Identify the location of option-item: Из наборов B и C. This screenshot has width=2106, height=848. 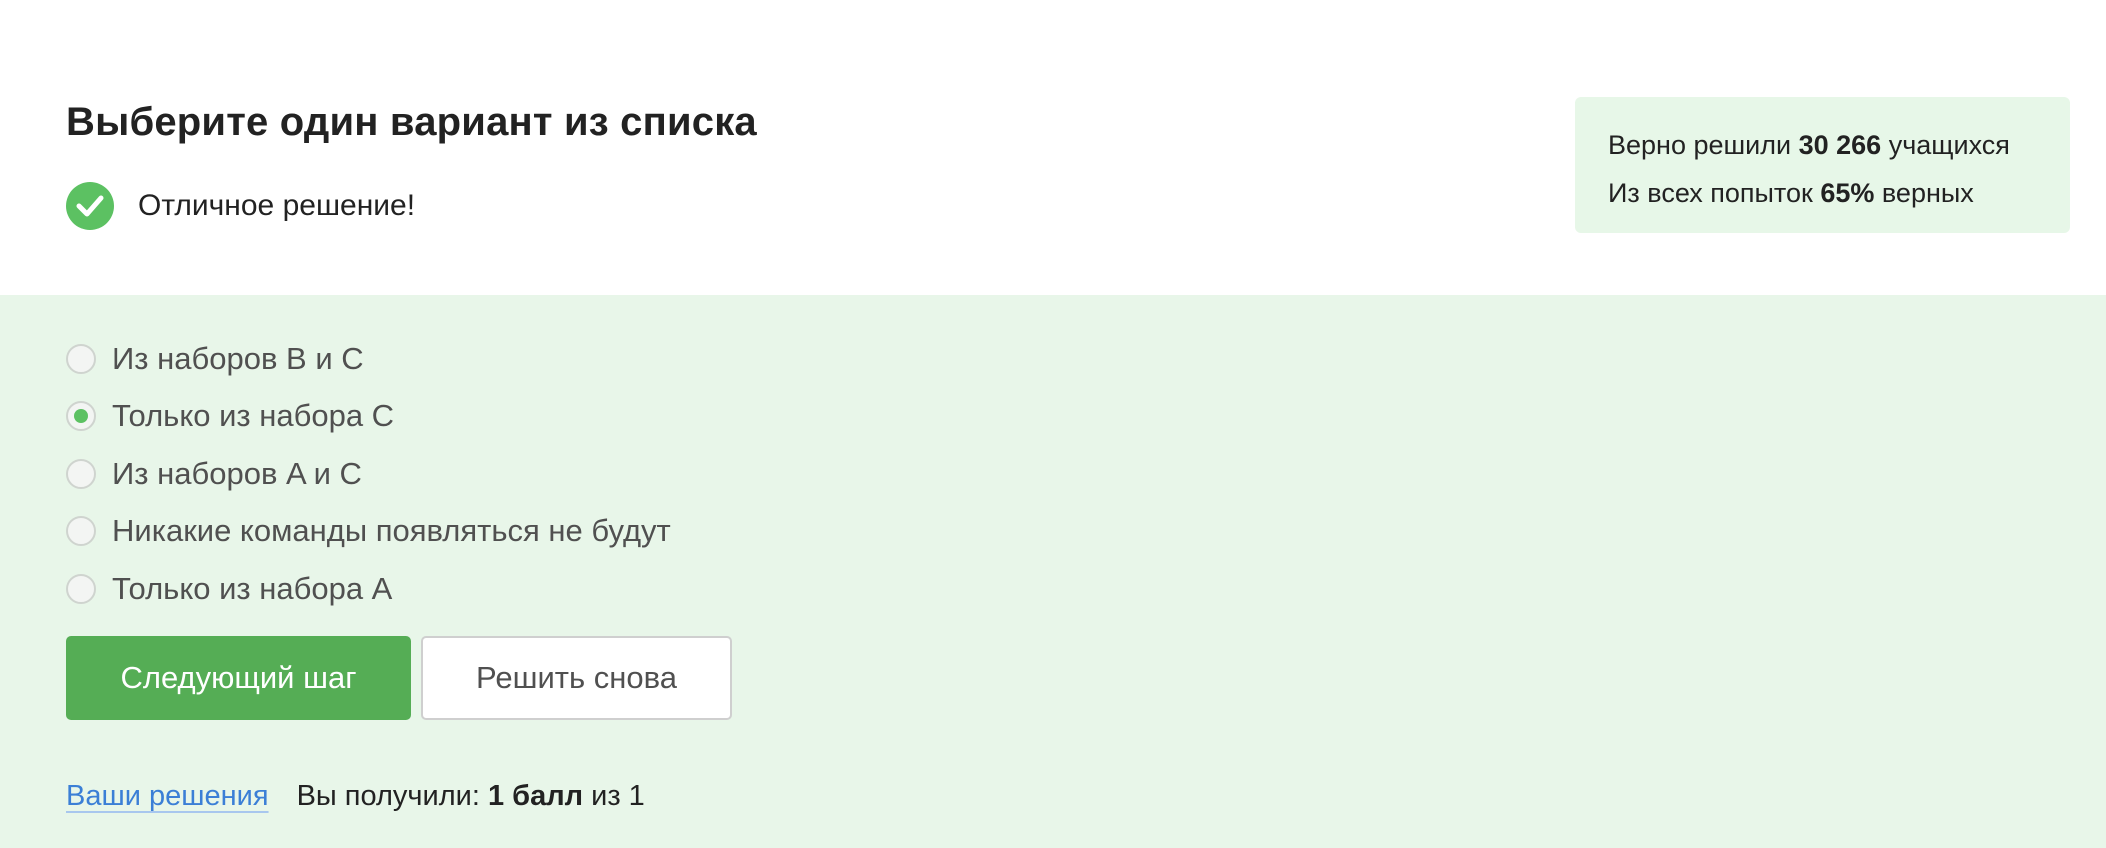
(368, 359).